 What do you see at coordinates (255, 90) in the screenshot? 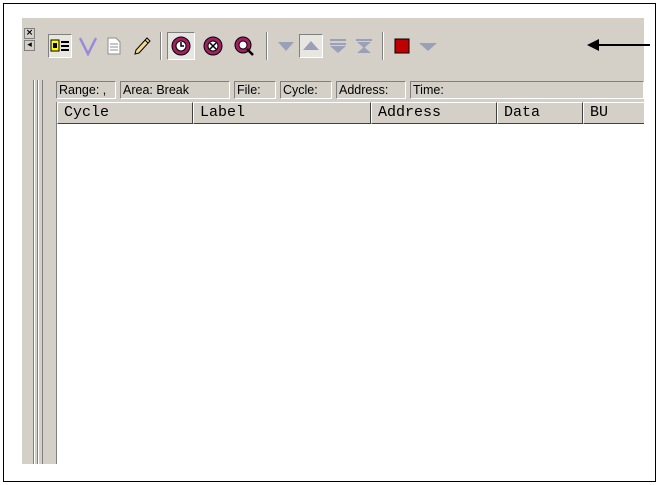
I see `file-field: File:` at bounding box center [255, 90].